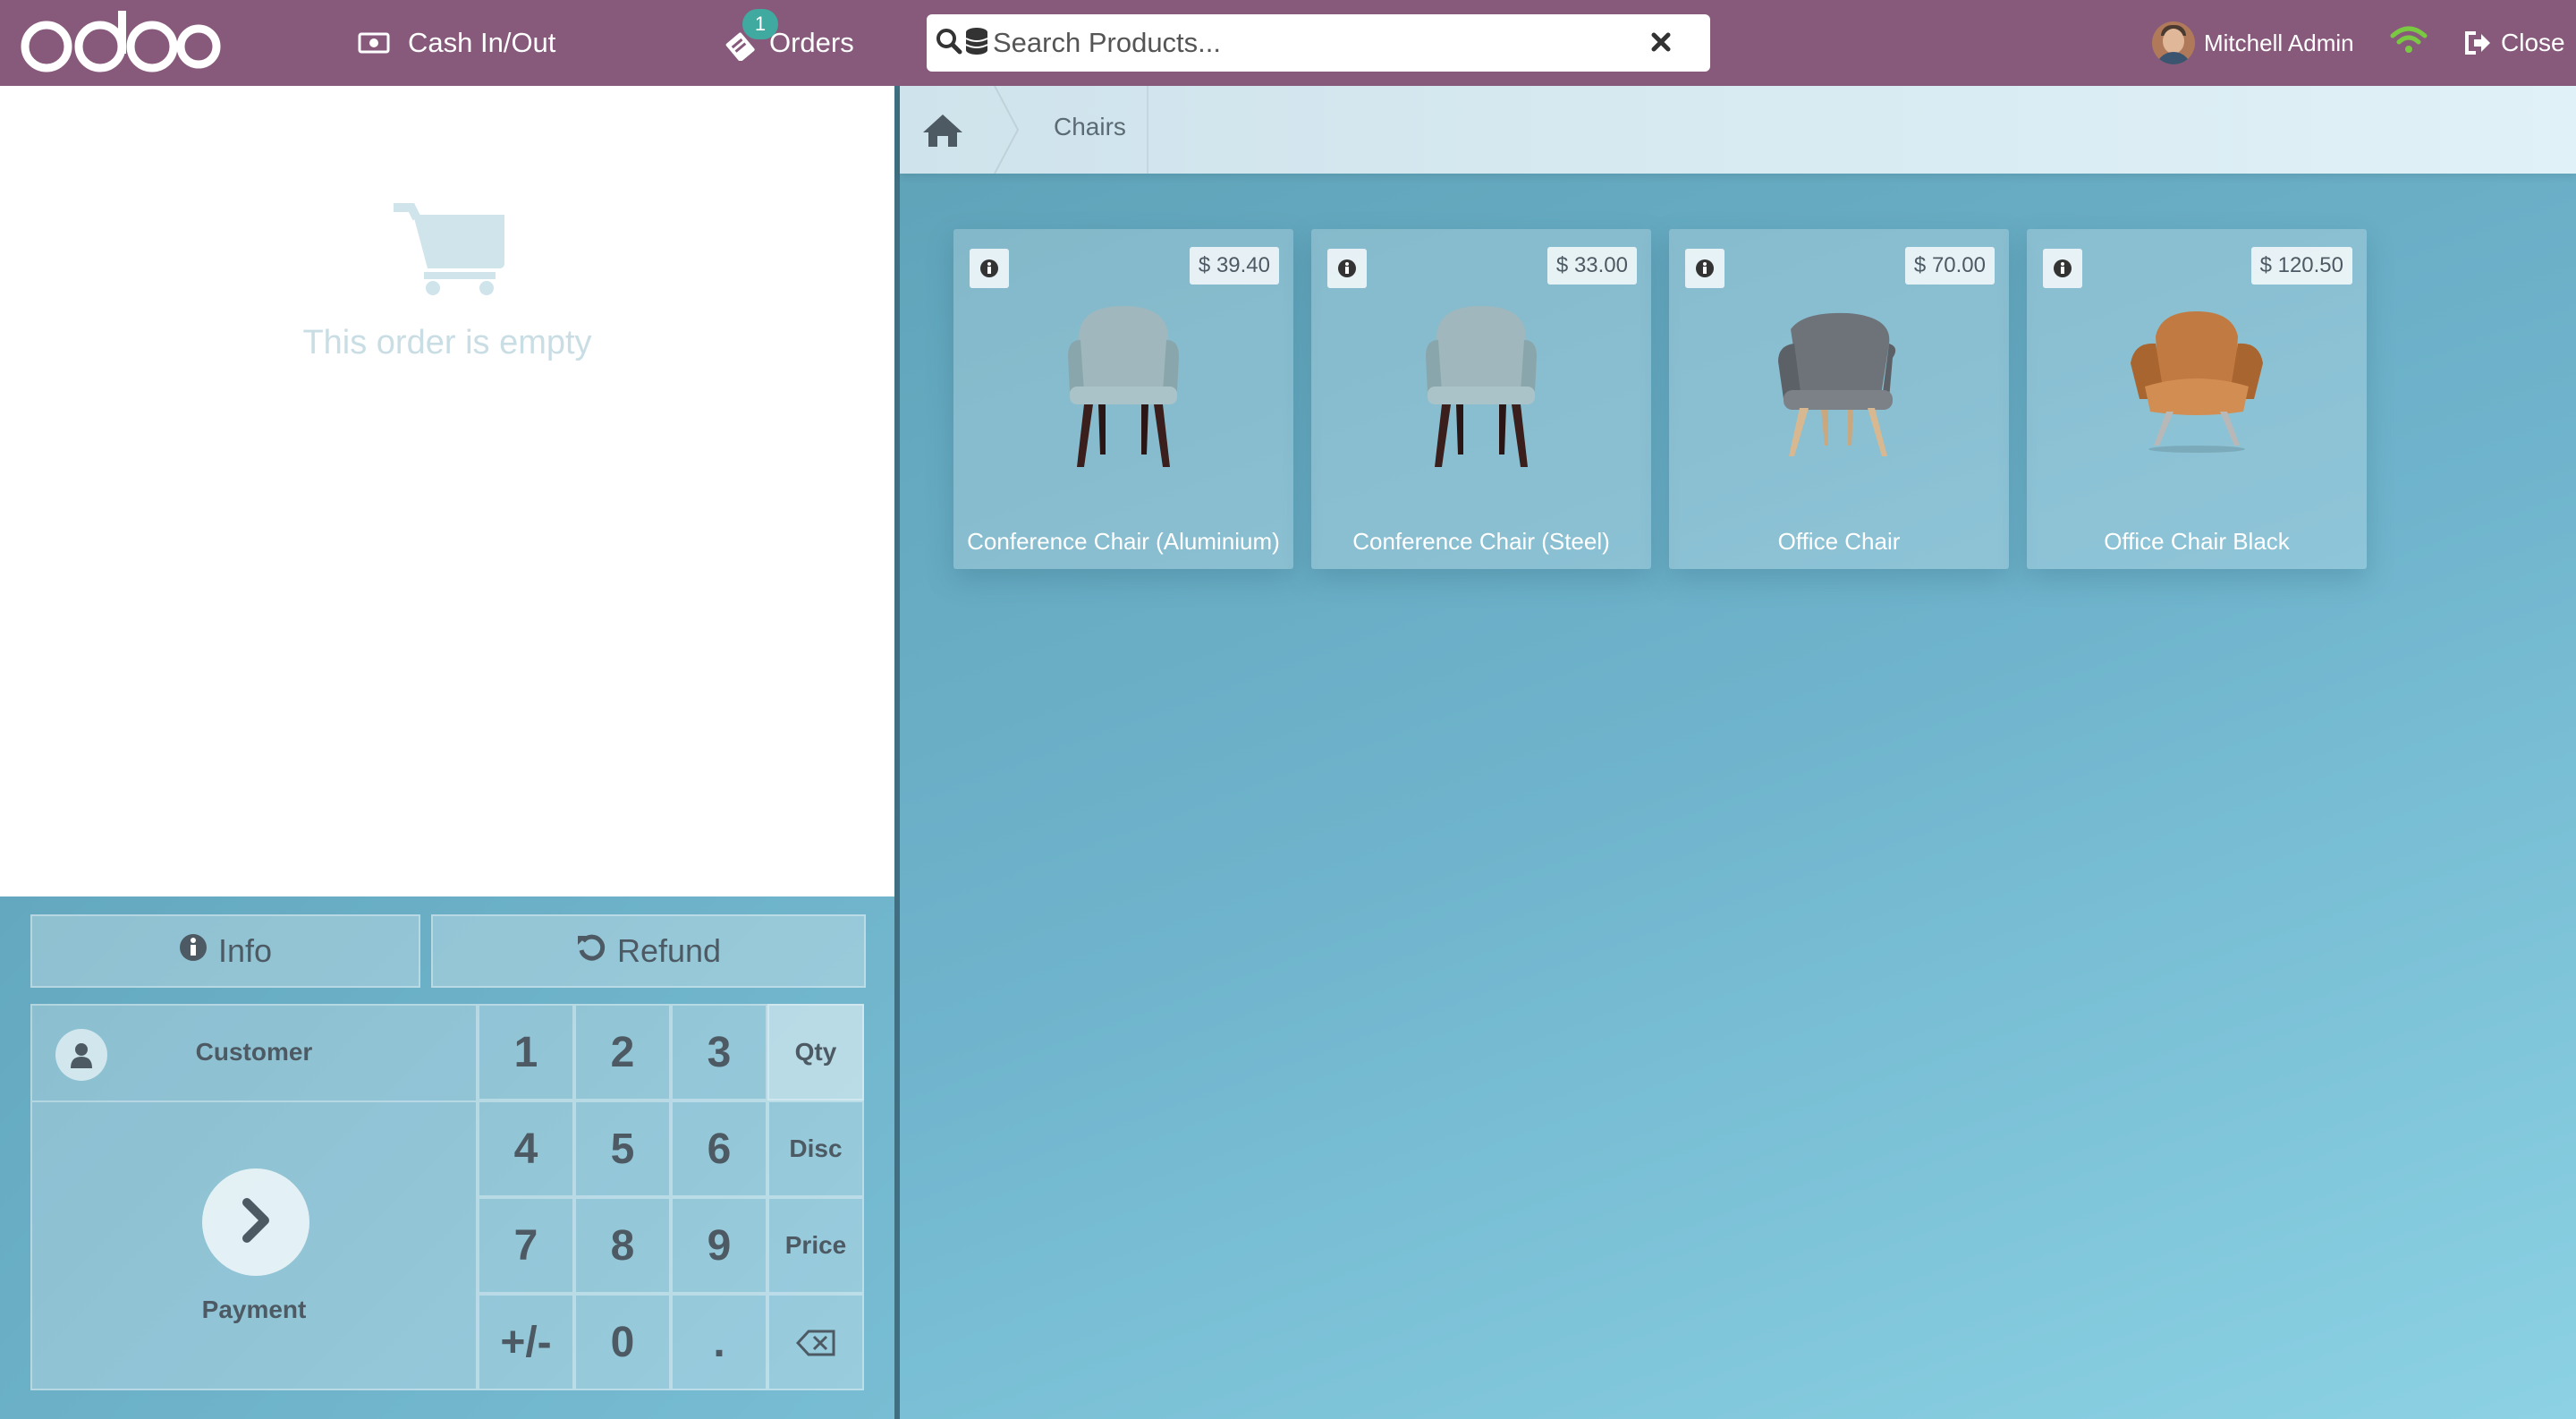 This screenshot has width=2576, height=1419. I want to click on barcode-icon, so click(976, 43).